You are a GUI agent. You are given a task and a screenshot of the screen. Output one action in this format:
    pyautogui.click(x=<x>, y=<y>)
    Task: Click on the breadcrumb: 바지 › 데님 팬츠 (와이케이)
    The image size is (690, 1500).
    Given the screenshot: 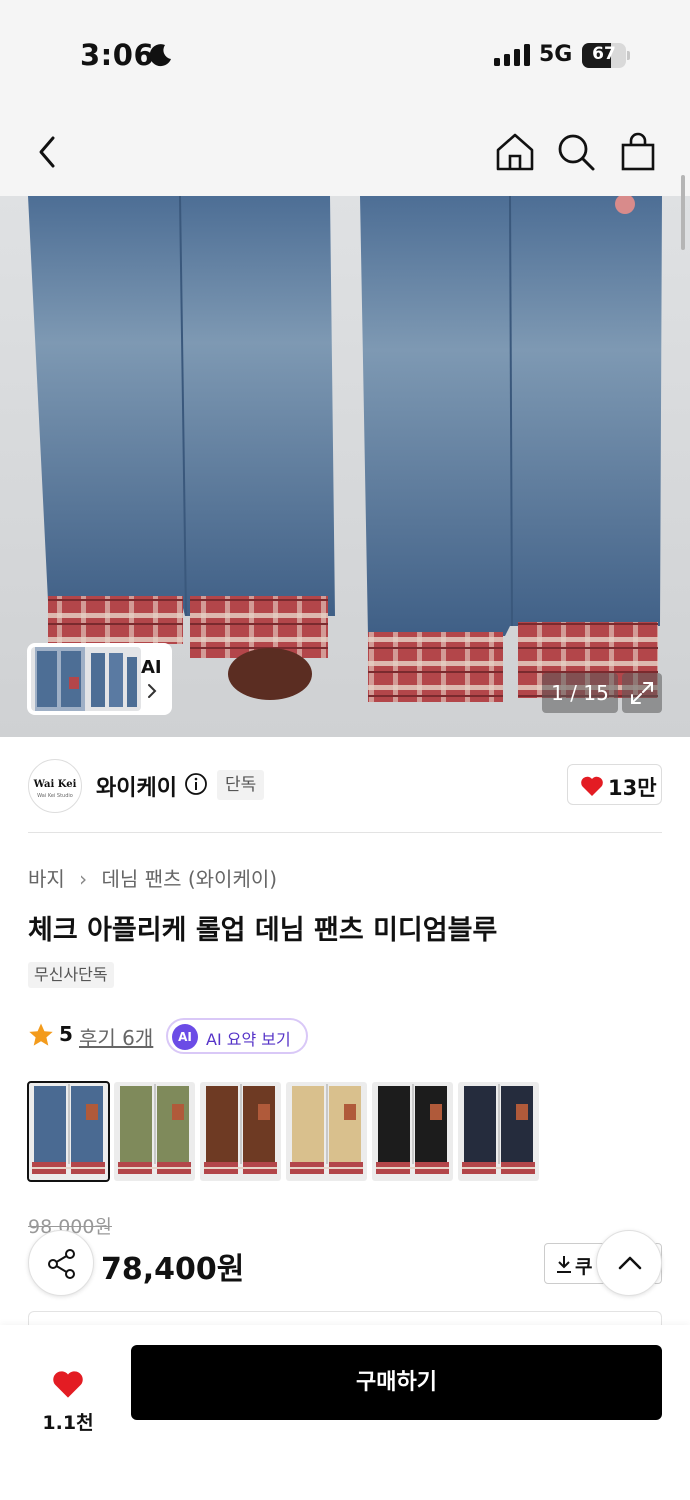 What is the action you would take?
    pyautogui.click(x=152, y=877)
    